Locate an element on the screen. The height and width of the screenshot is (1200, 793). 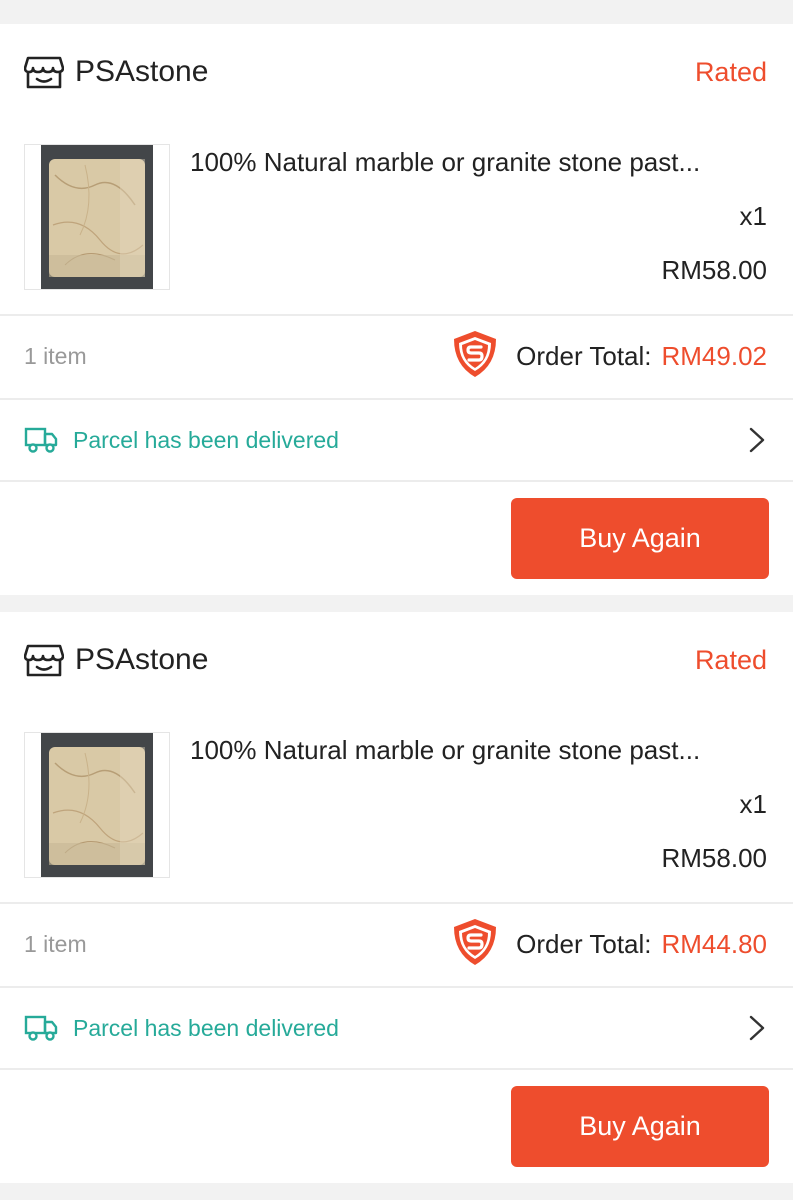
order-total: Order Total: RM44.80 is located at coordinates (608, 944).